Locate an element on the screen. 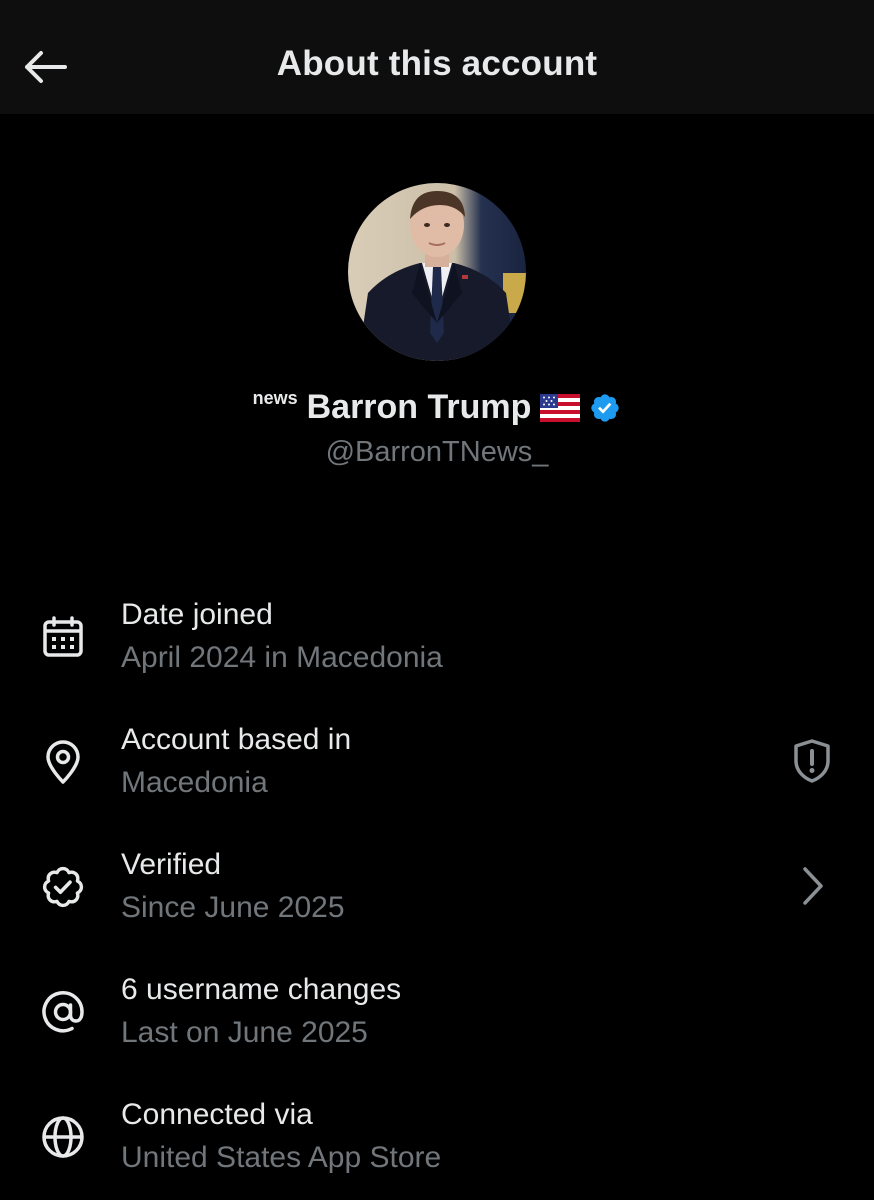 This screenshot has width=874, height=1200. globe-icon is located at coordinates (63, 1137).